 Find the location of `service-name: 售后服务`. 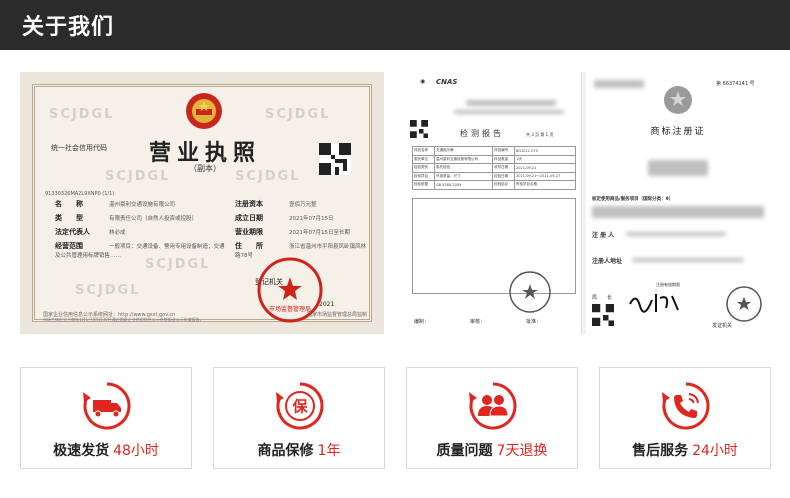

service-name: 售后服务 is located at coordinates (660, 451).